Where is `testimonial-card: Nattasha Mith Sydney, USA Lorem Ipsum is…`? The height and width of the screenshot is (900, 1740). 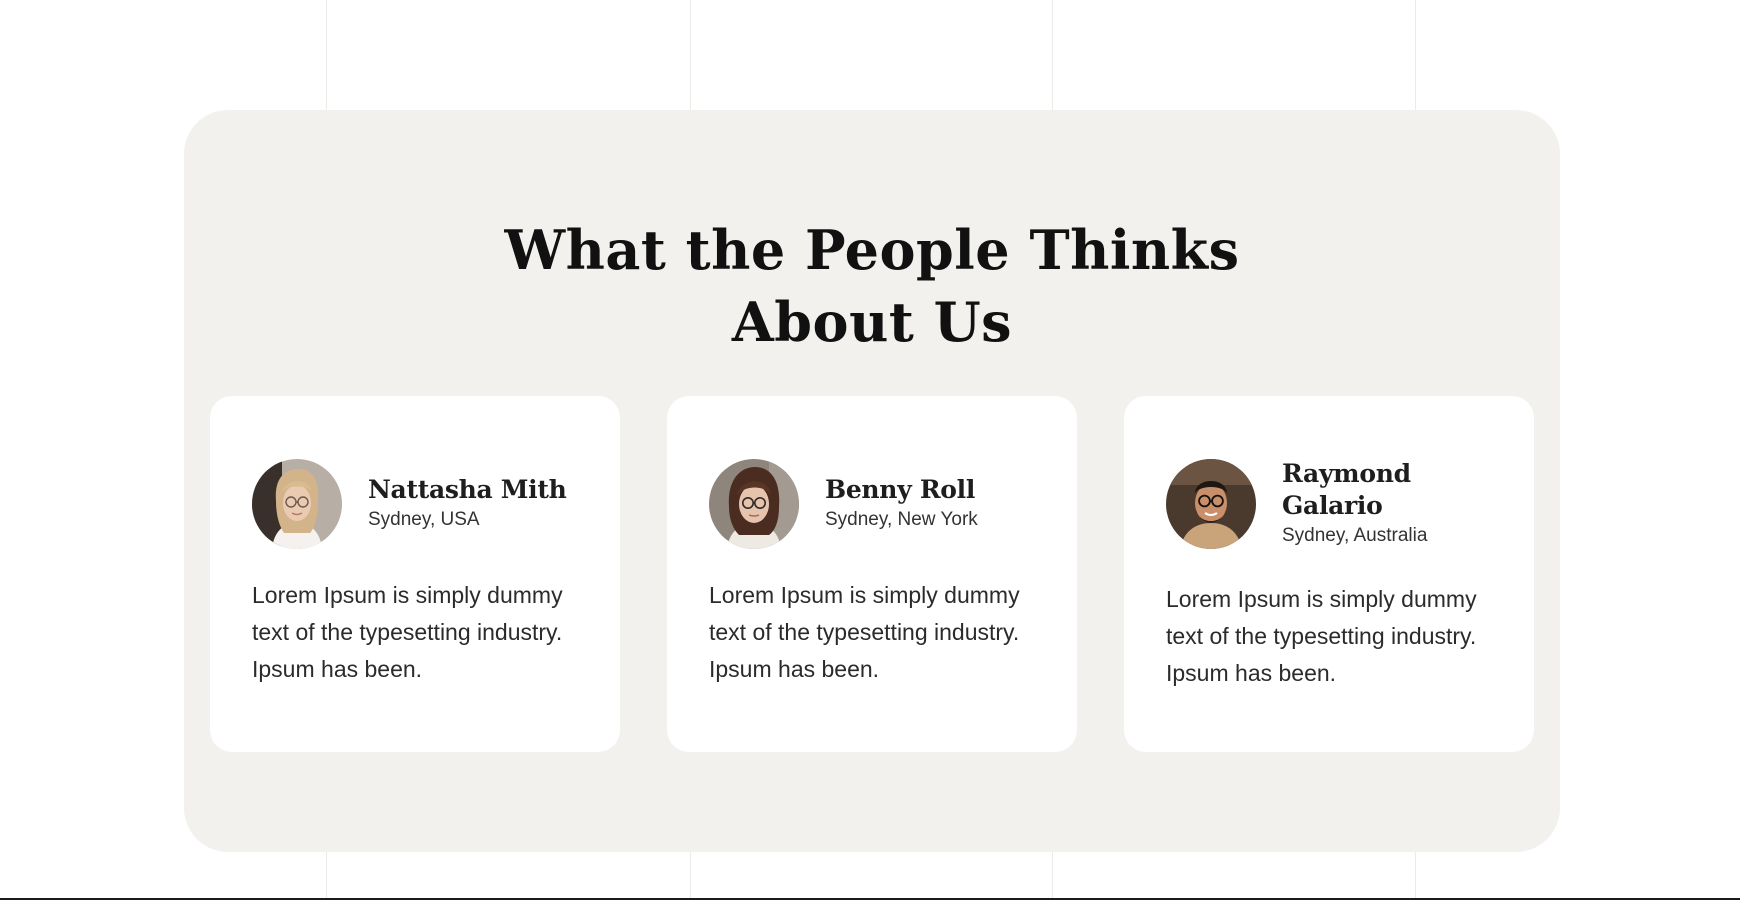 testimonial-card: Nattasha Mith Sydney, USA Lorem Ipsum is… is located at coordinates (415, 574).